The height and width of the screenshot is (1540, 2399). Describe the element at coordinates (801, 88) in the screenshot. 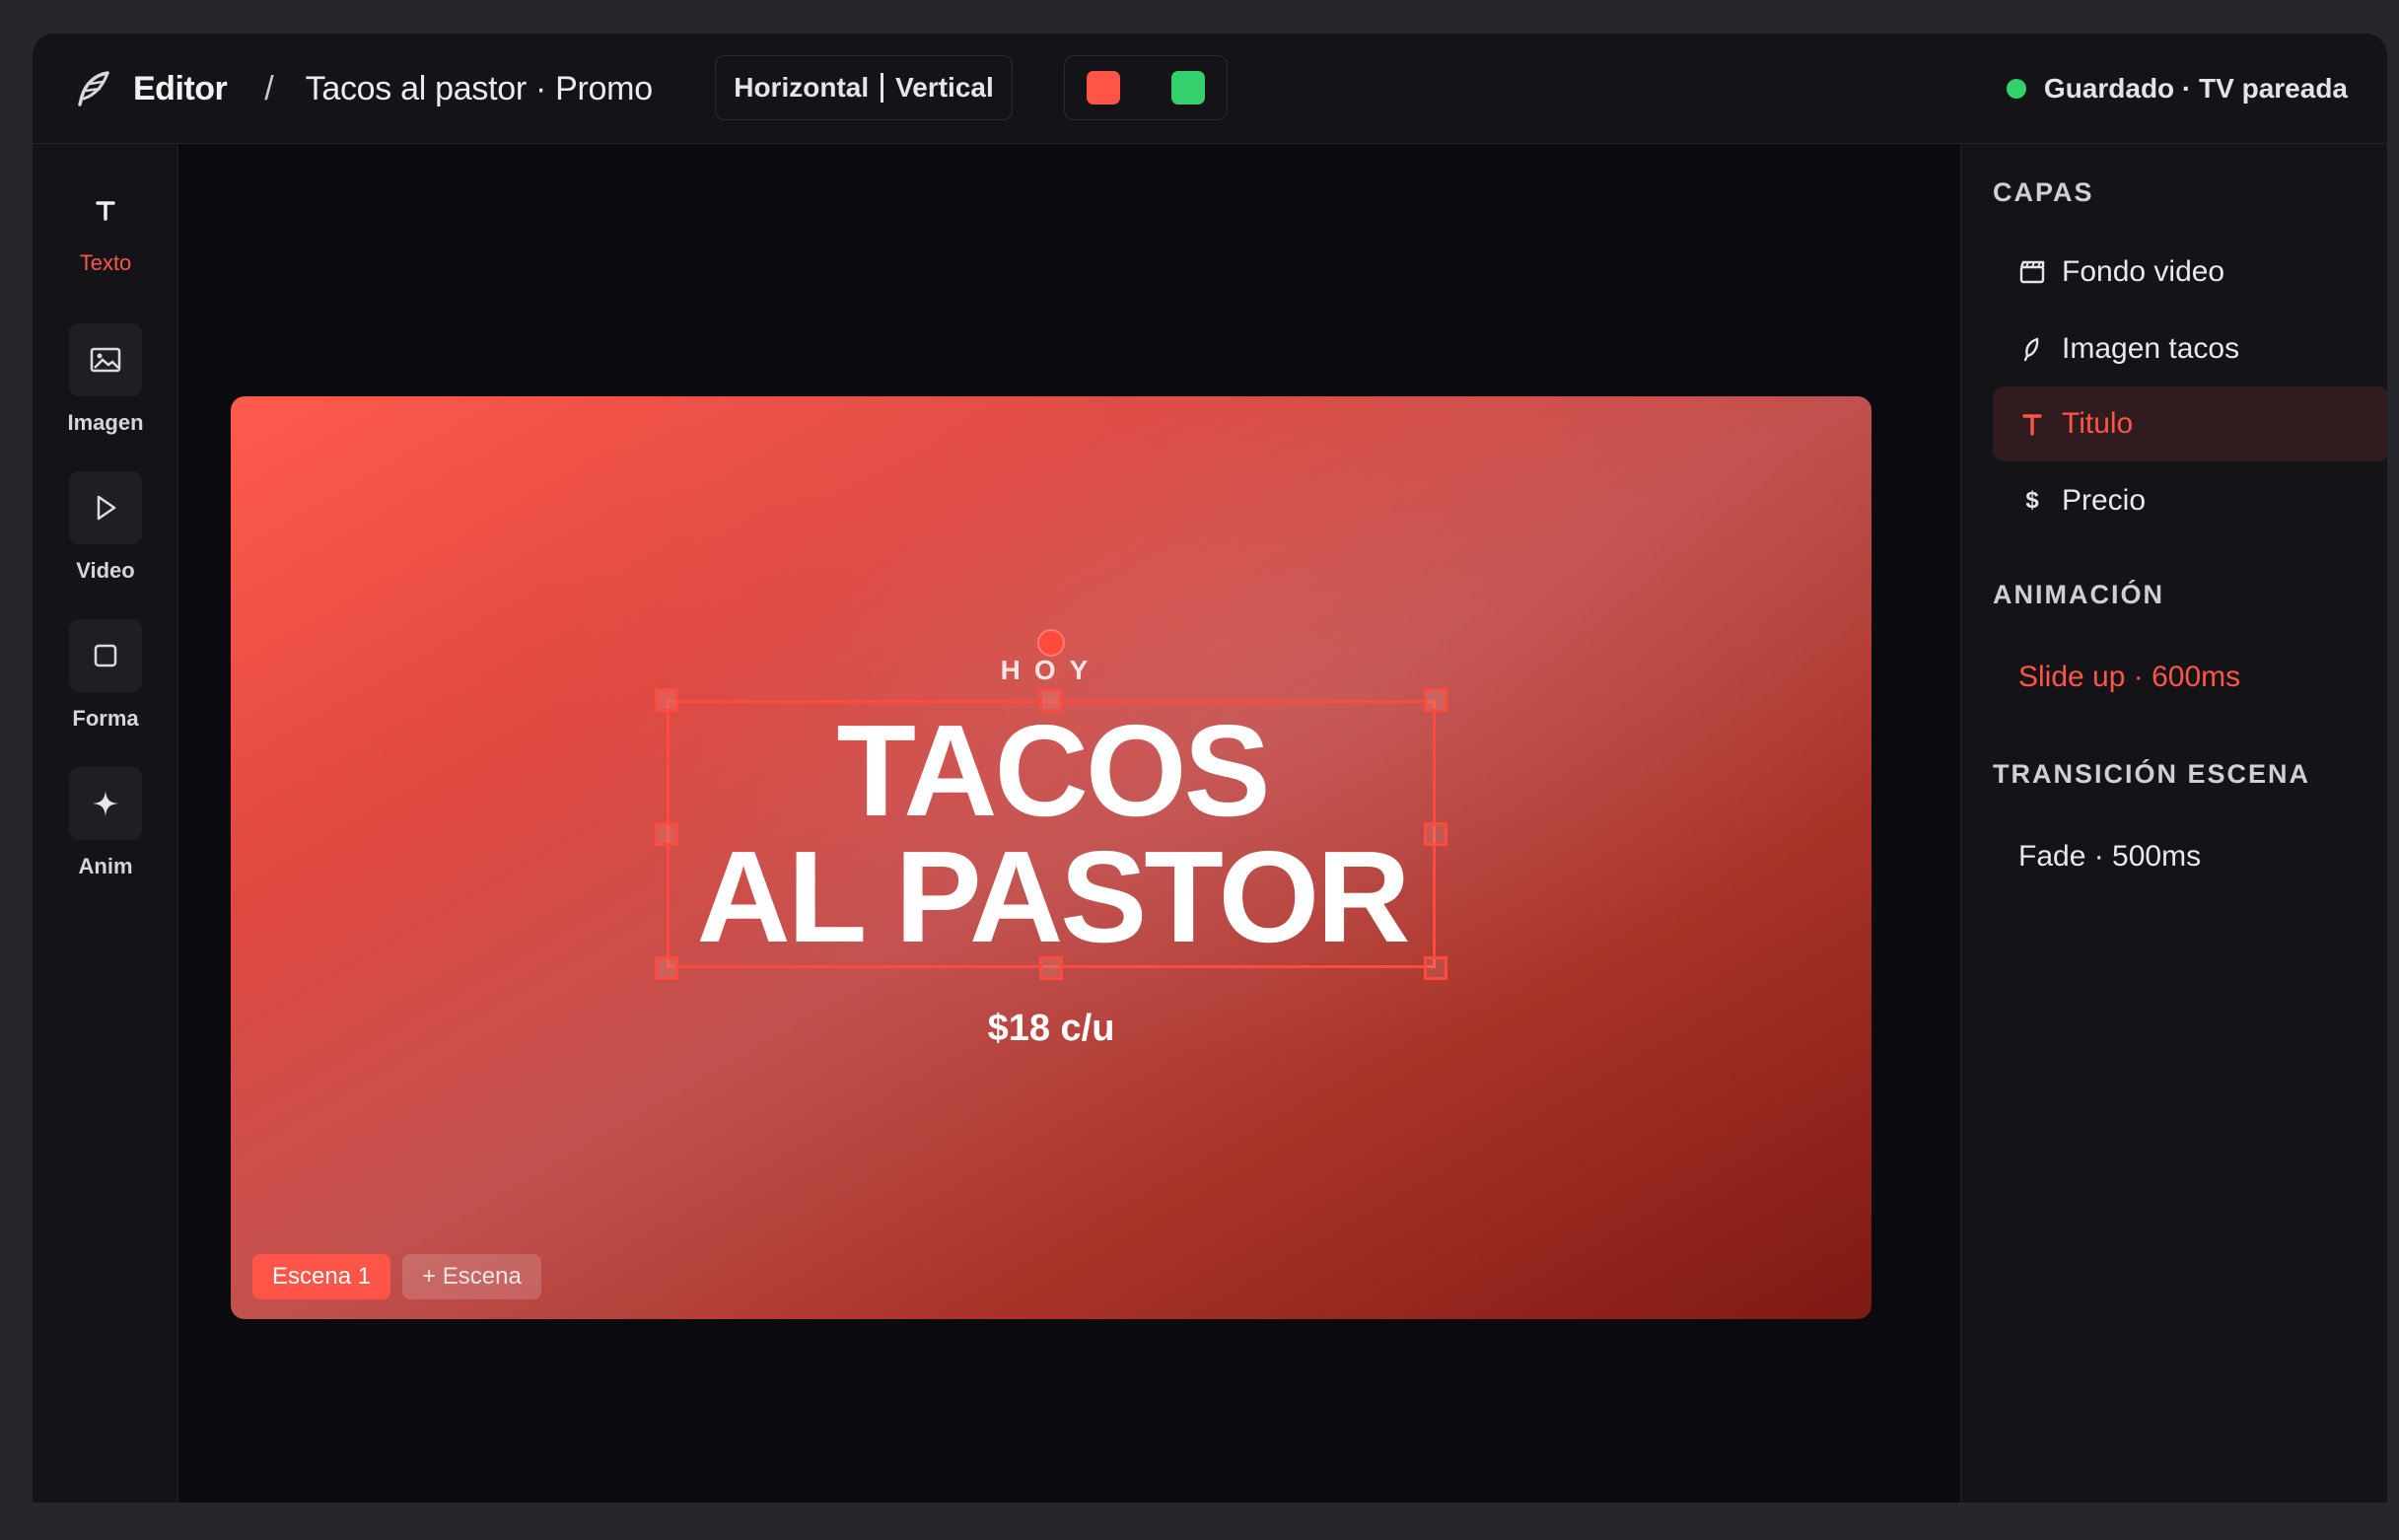

I see `horizontal-option: Horizontal` at that location.